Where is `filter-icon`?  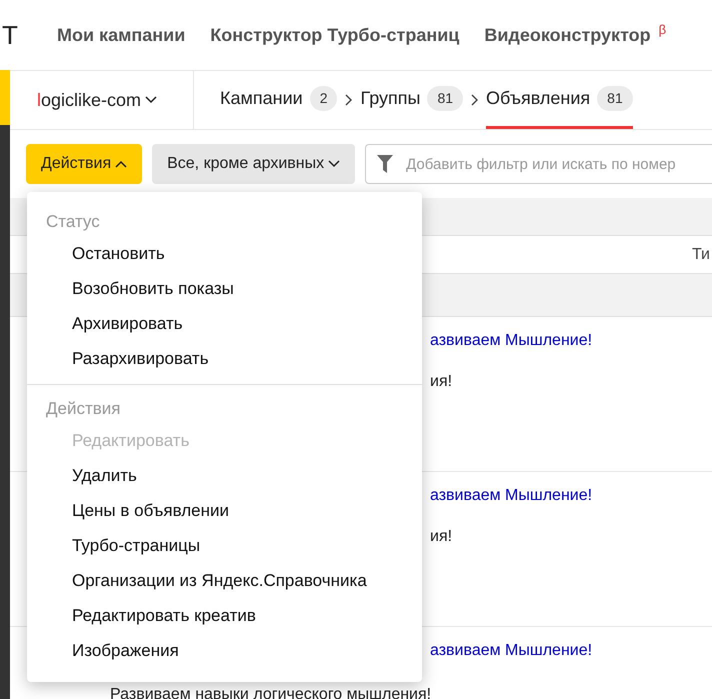
filter-icon is located at coordinates (385, 164).